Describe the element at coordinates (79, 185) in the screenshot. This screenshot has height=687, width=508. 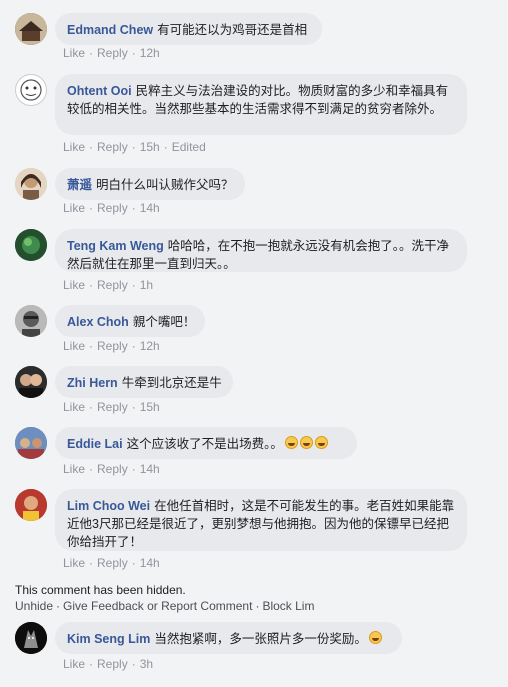
I see `comment-author: 萧遥` at that location.